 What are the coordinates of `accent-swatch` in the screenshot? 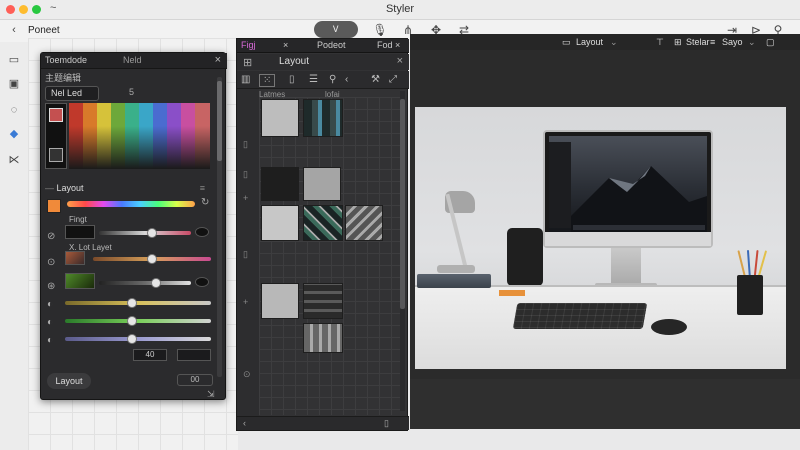 It's located at (54, 206).